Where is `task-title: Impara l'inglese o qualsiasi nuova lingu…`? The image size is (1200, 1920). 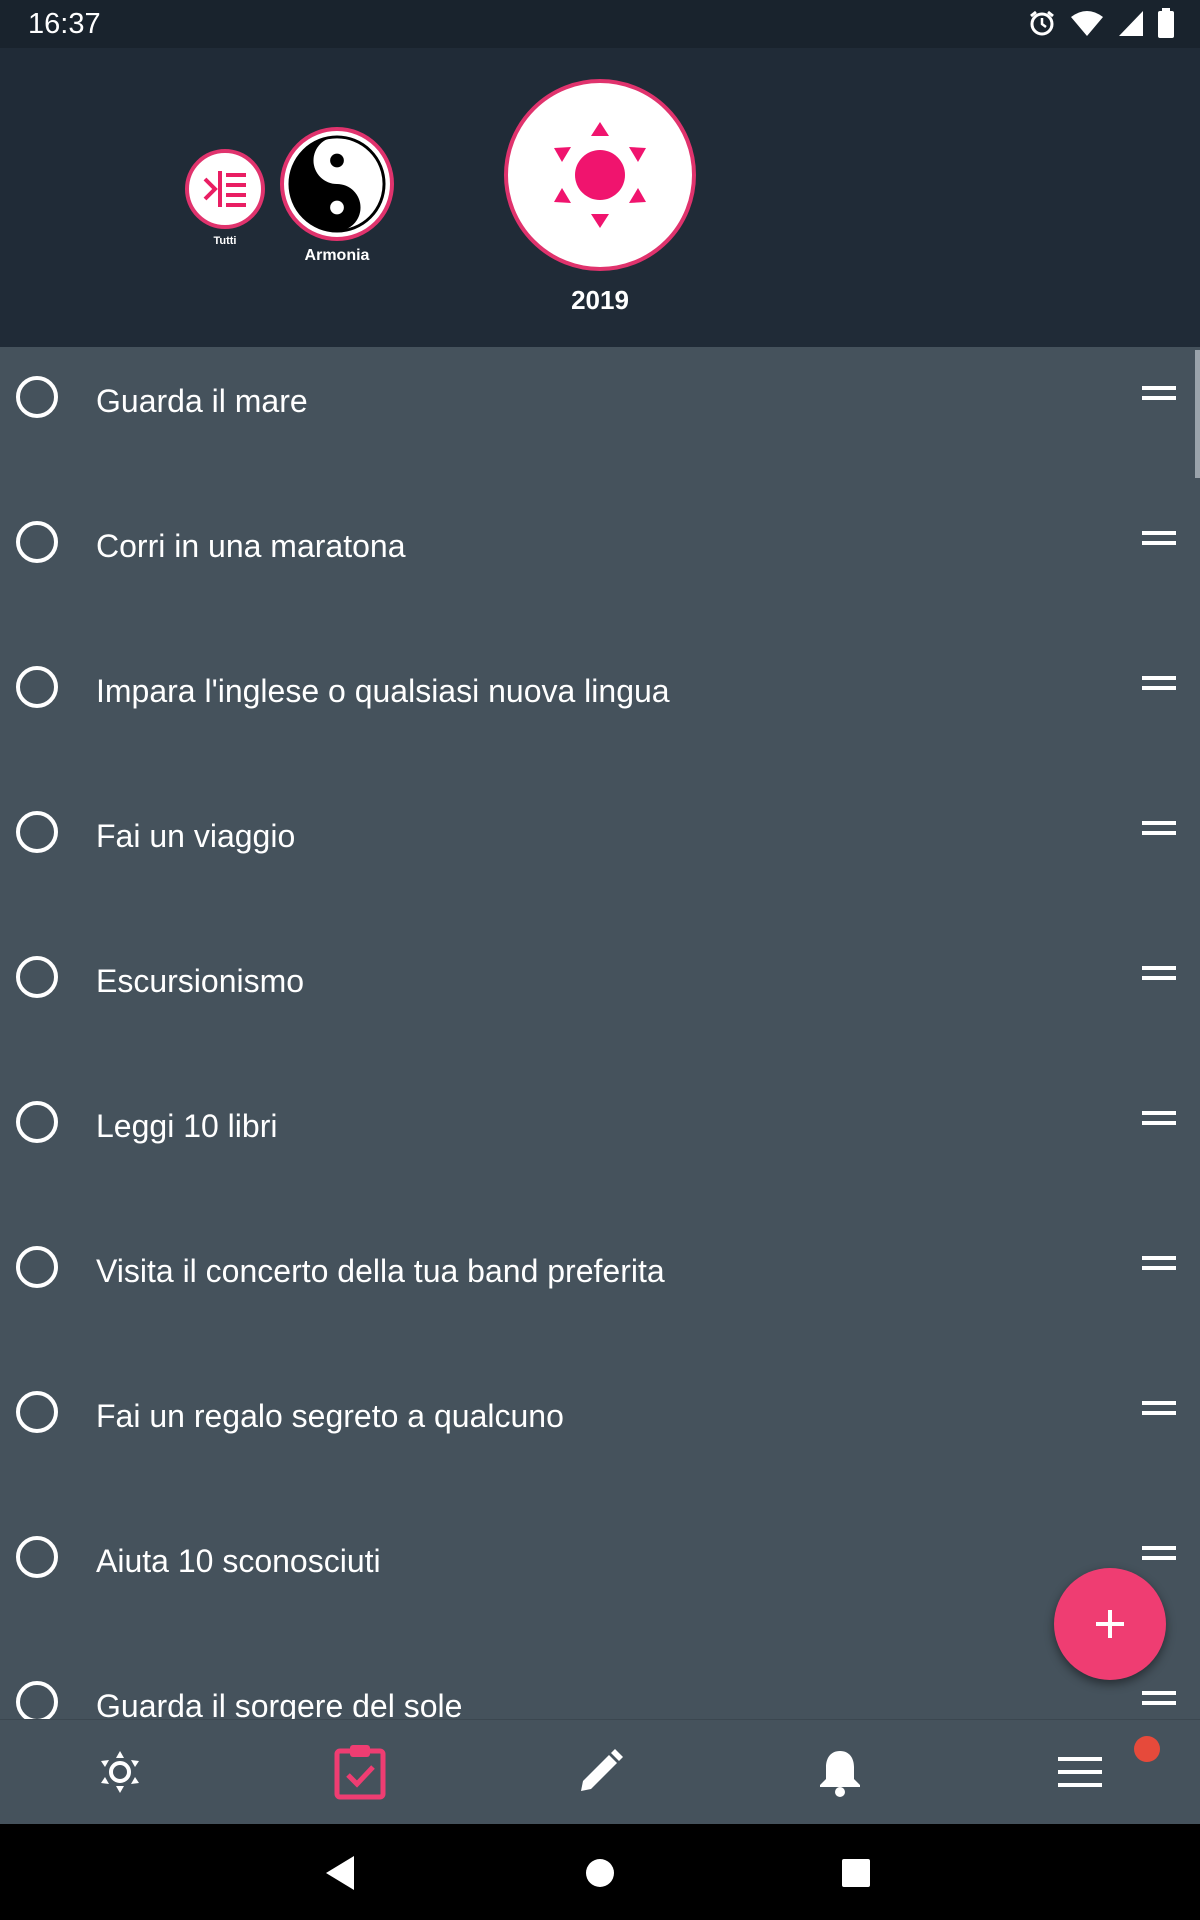
task-title: Impara l'inglese o qualsiasi nuova lingu… is located at coordinates (383, 691).